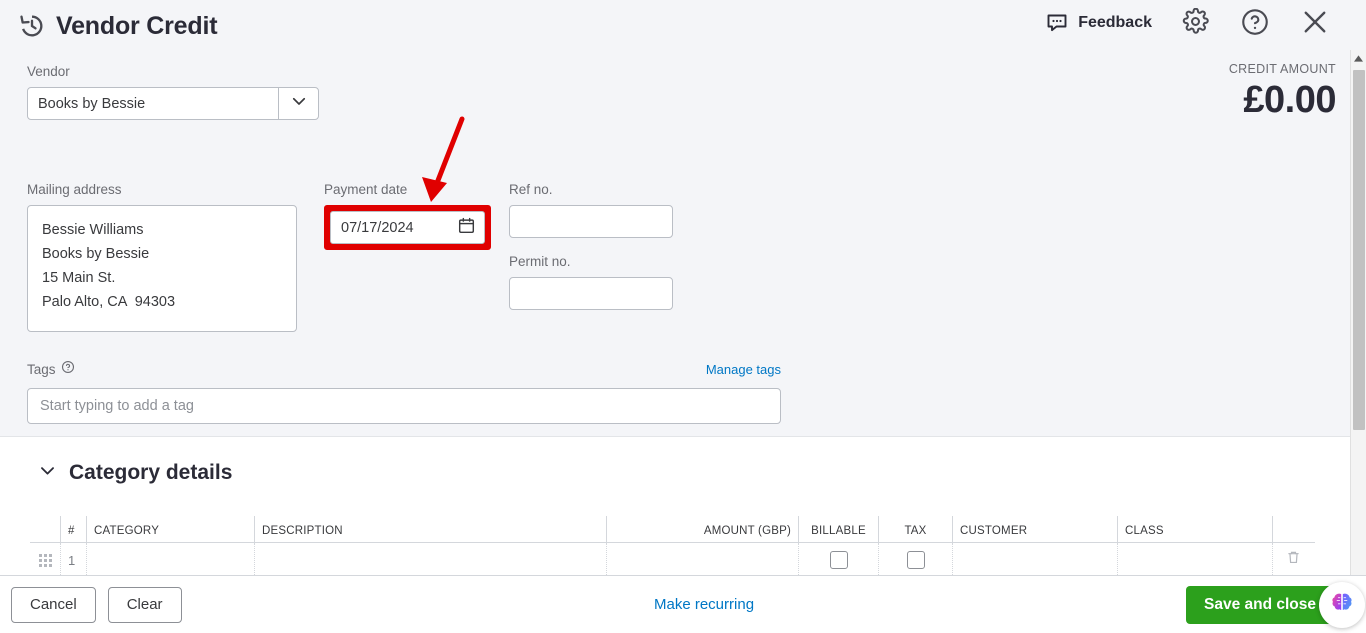 Image resolution: width=1366 pixels, height=633 pixels. I want to click on vertical-scrollbar, so click(1358, 341).